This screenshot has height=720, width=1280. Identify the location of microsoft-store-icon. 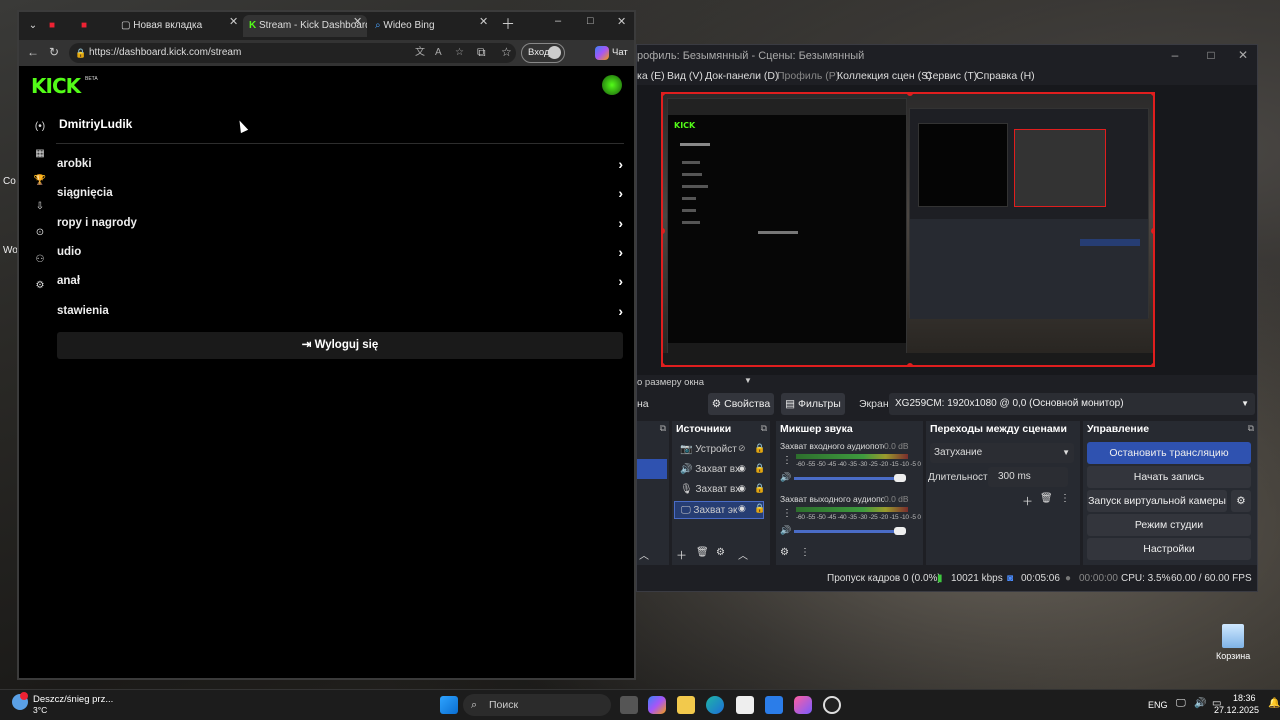
(745, 705).